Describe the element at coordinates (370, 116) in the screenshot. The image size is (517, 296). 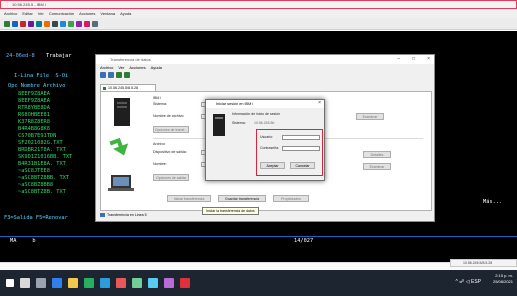
I see `examinar-button-1: Examinar` at that location.